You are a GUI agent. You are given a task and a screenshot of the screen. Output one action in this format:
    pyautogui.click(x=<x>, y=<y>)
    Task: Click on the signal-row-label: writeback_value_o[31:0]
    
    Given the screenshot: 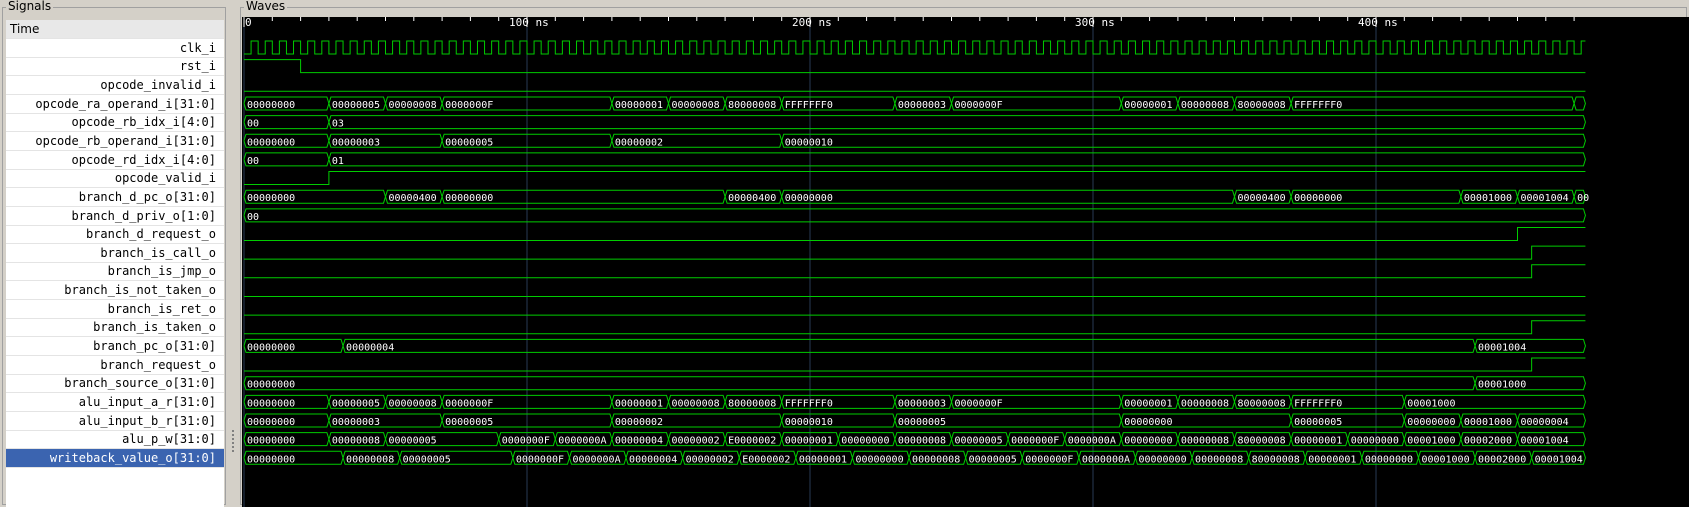 What is the action you would take?
    pyautogui.click(x=132, y=457)
    